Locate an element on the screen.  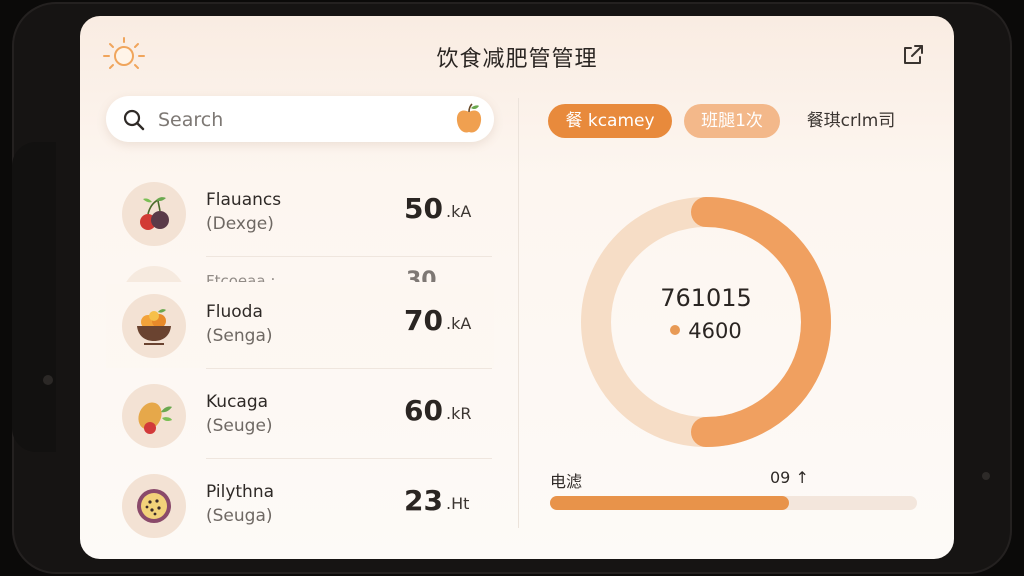
food-name: Fluoda is located at coordinates (234, 312).